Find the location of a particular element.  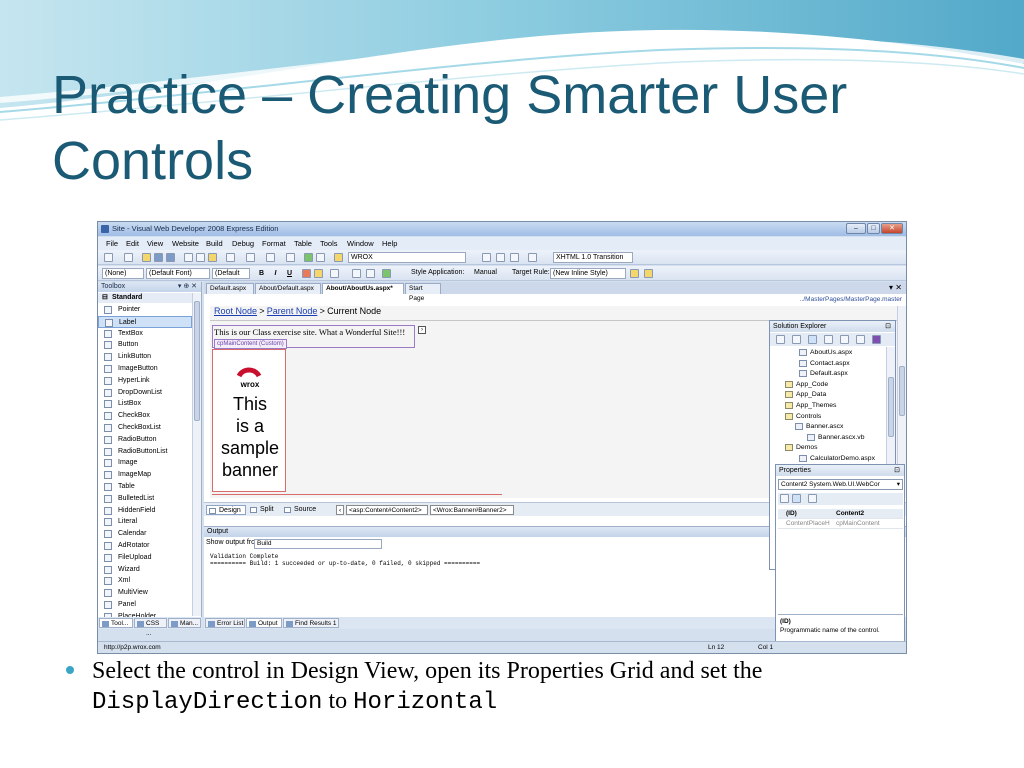

block-format-combo: (None) is located at coordinates (123, 273).